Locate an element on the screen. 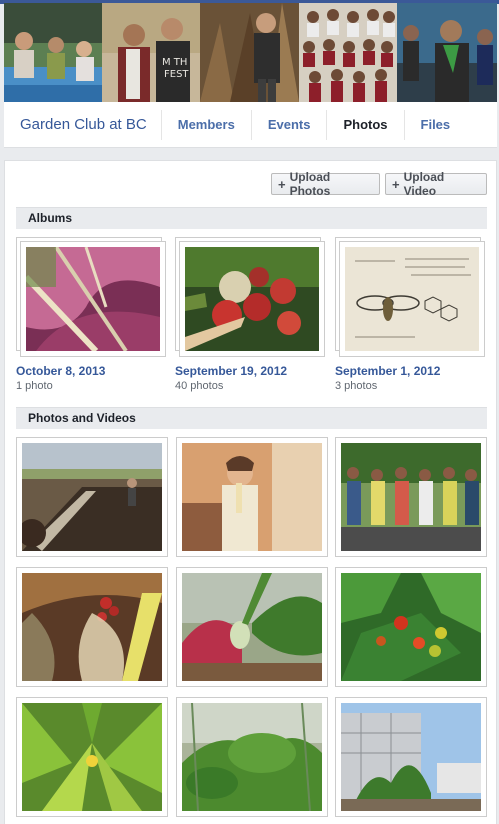 The height and width of the screenshot is (824, 499). album-date-link: October 8, 2013 is located at coordinates (60, 371).